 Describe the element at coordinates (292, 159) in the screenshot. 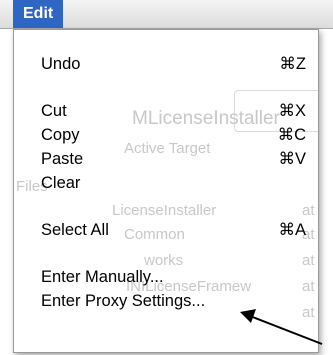

I see `menu-item-shortcut: ⌘V` at that location.